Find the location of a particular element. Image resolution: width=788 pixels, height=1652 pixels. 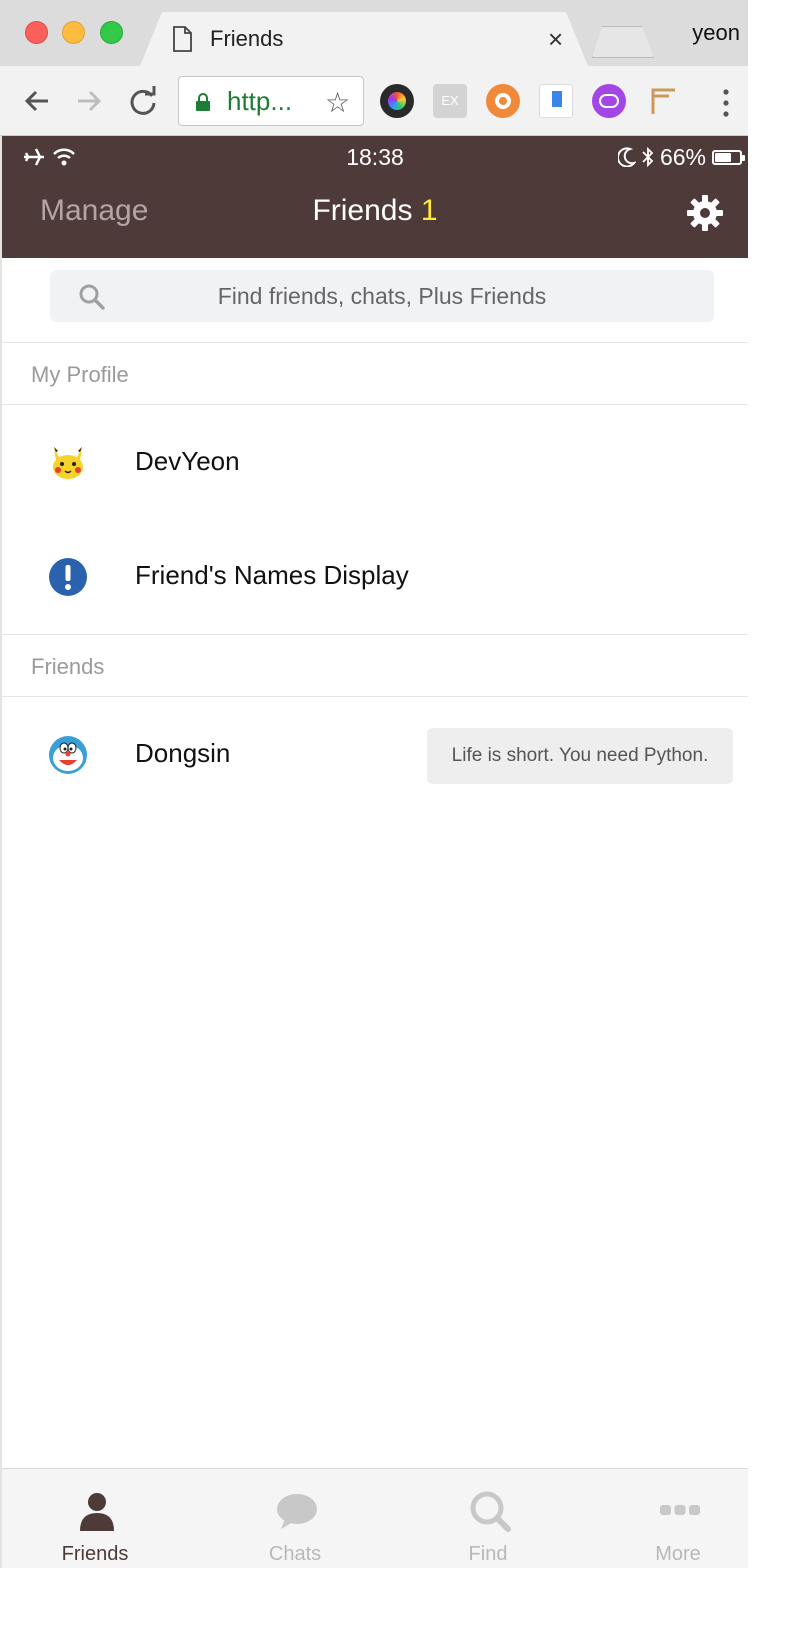

document-extension-icon is located at coordinates (556, 101).